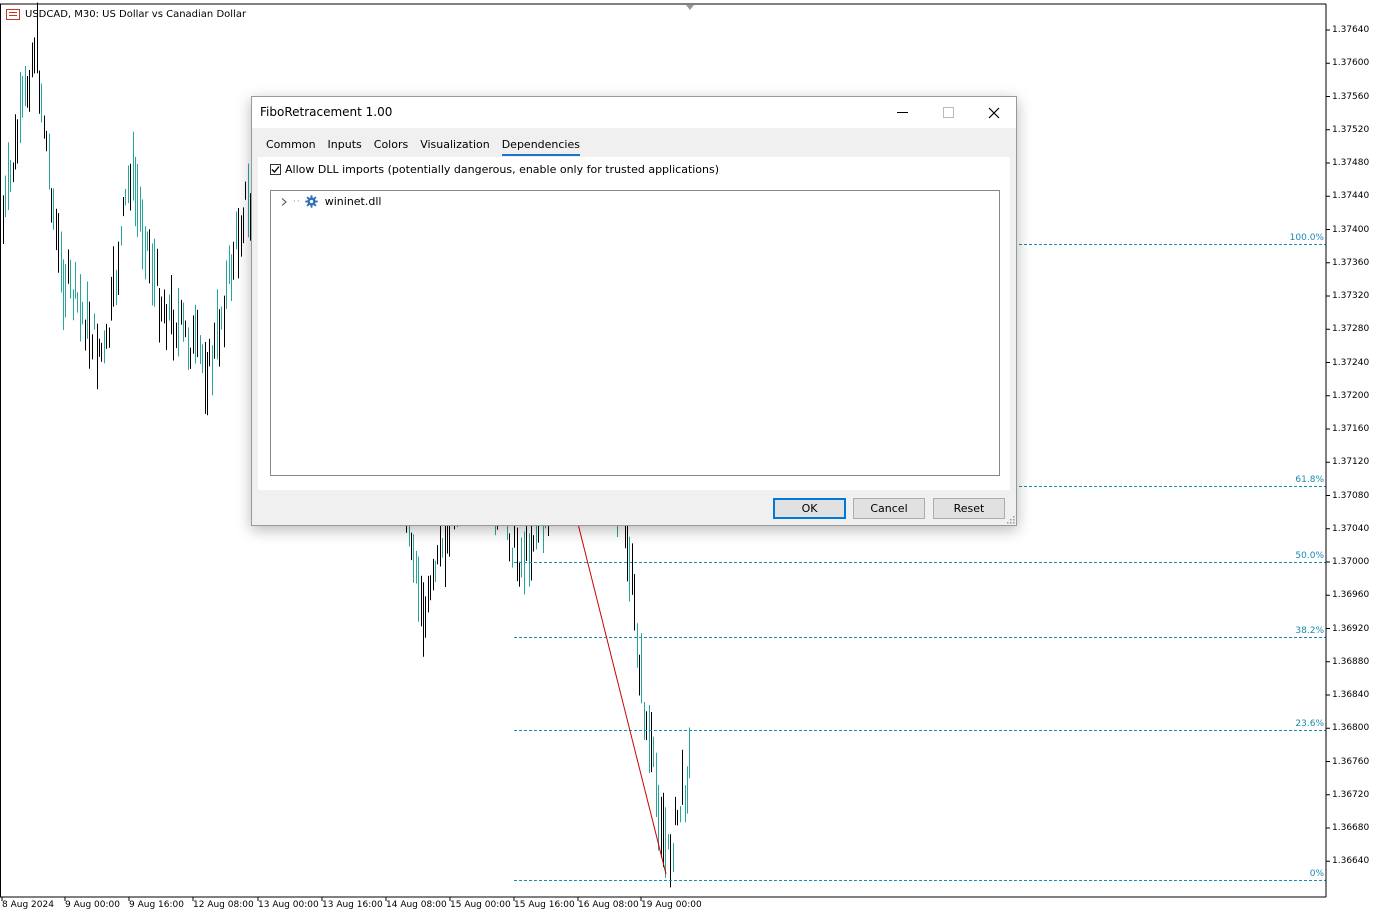 The width and height of the screenshot is (1379, 915). I want to click on time-tick-label: 16 Aug 08:00, so click(608, 905).